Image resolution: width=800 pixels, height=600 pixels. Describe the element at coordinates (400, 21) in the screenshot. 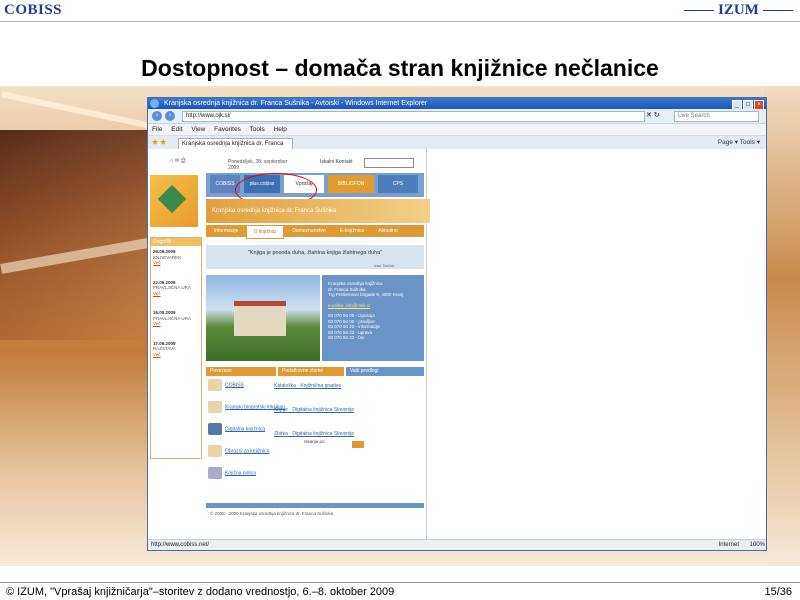

I see `header-divider` at that location.